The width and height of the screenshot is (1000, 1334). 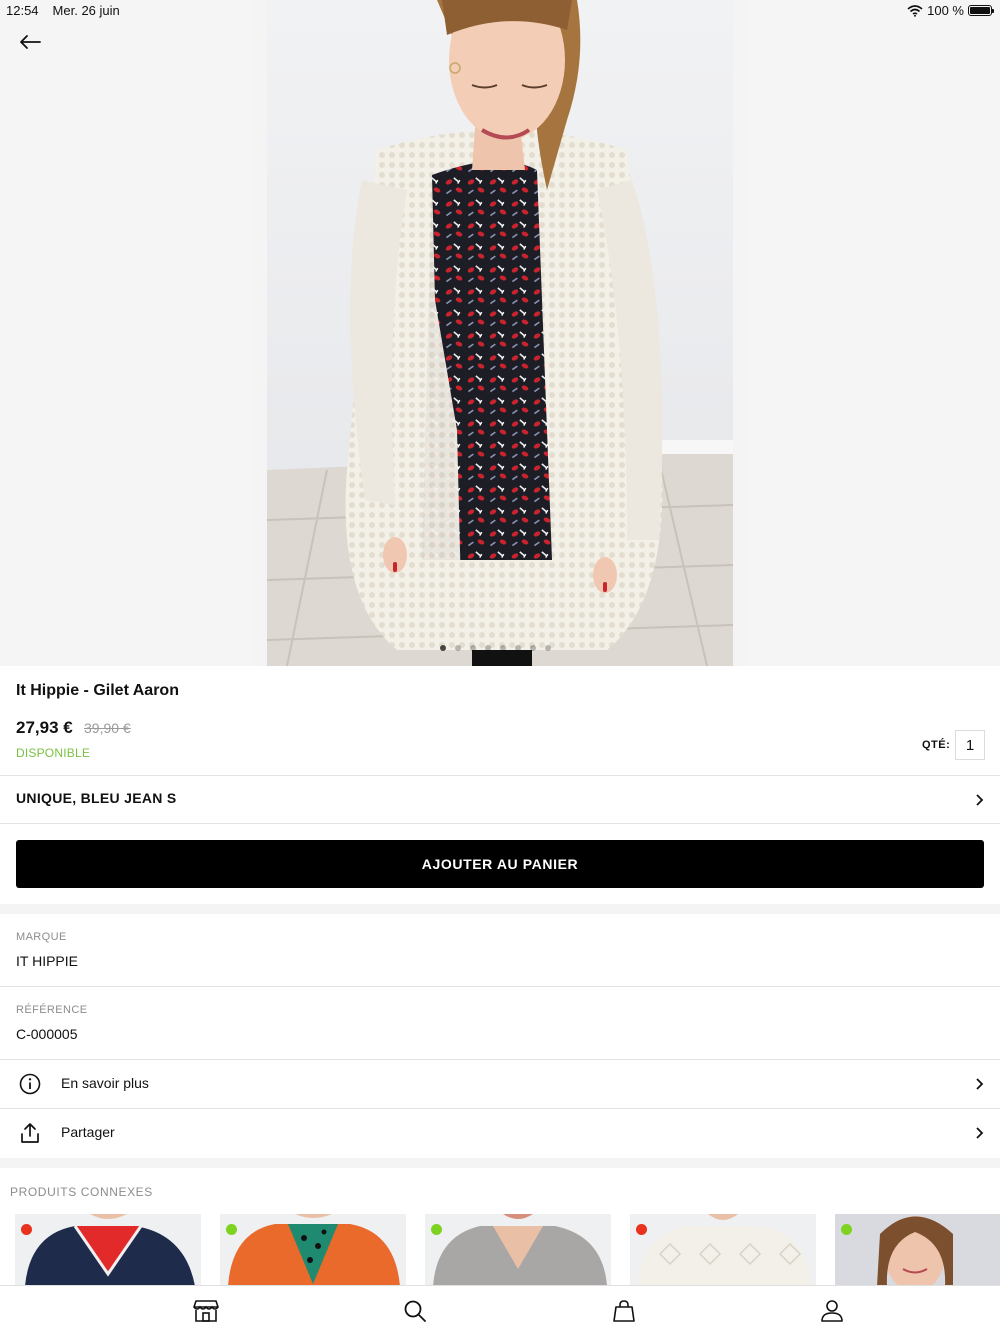 What do you see at coordinates (81, 1192) in the screenshot?
I see `related-products-title: PRODUITS CONNEXES` at bounding box center [81, 1192].